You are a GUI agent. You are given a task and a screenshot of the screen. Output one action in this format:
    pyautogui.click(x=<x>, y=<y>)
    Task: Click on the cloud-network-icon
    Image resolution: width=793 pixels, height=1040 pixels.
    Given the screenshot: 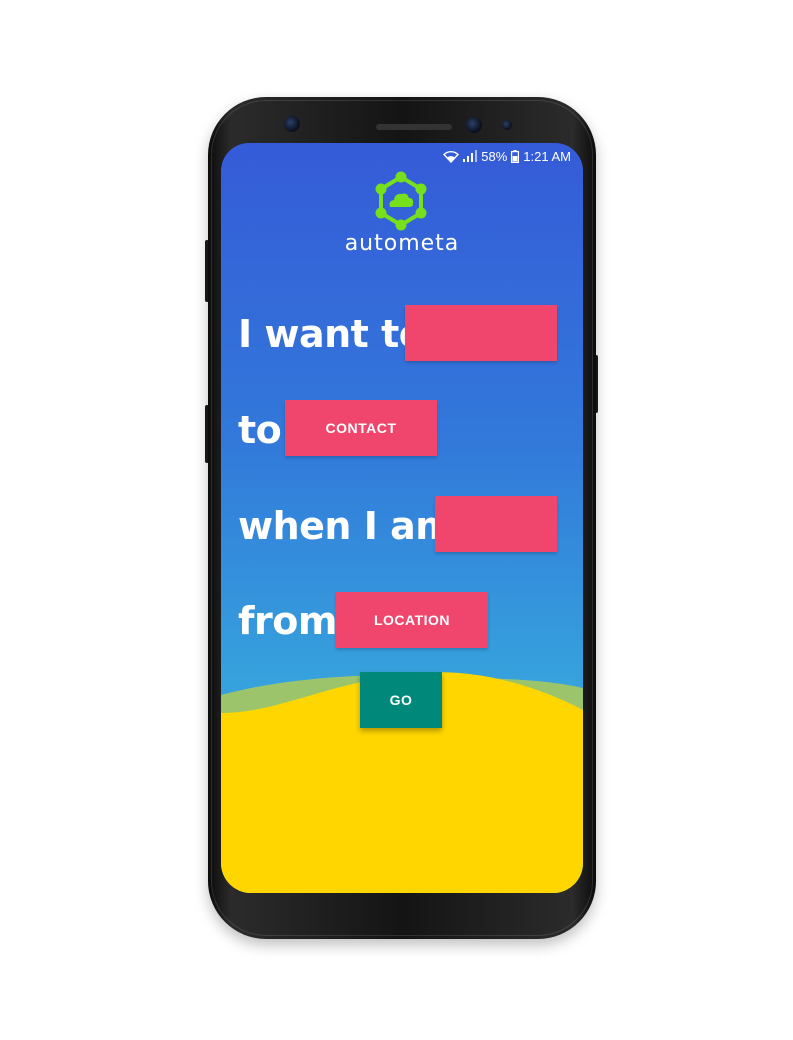 What is the action you would take?
    pyautogui.click(x=401, y=201)
    